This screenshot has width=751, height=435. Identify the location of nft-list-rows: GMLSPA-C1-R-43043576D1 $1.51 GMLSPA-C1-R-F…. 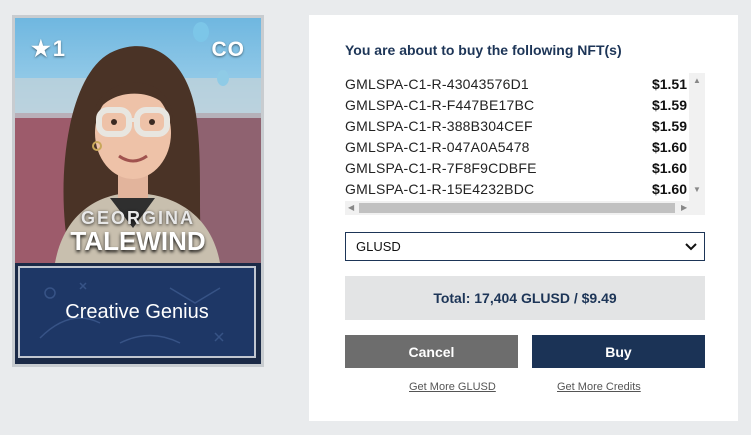
(517, 137).